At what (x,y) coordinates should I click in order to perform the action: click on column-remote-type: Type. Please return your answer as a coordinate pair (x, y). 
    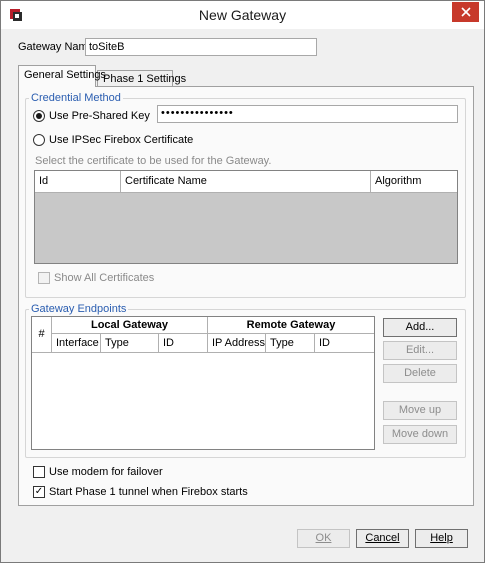
    Looking at the image, I should click on (290, 343).